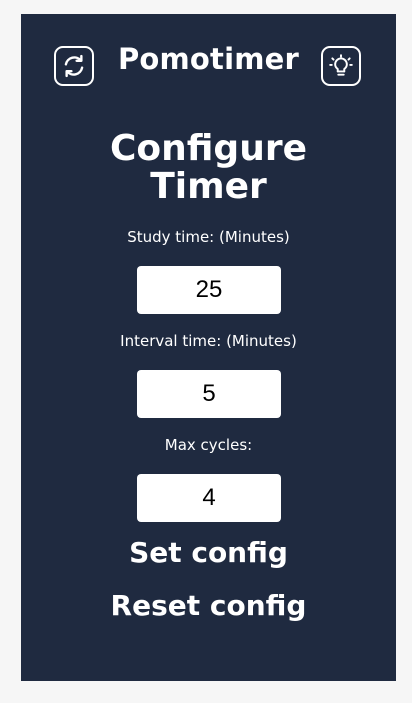 Image resolution: width=412 pixels, height=703 pixels. I want to click on study-time-input, so click(209, 290).